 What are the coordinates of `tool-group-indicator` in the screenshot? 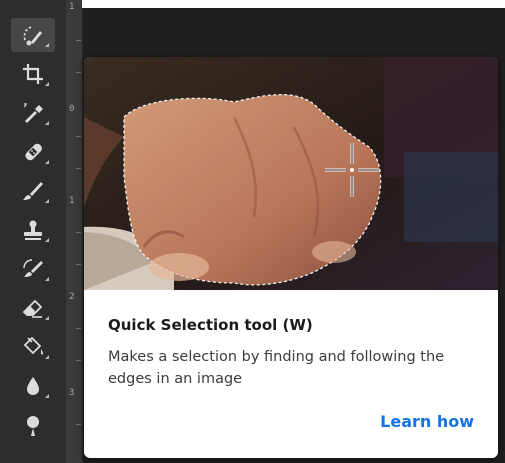 It's located at (47, 45).